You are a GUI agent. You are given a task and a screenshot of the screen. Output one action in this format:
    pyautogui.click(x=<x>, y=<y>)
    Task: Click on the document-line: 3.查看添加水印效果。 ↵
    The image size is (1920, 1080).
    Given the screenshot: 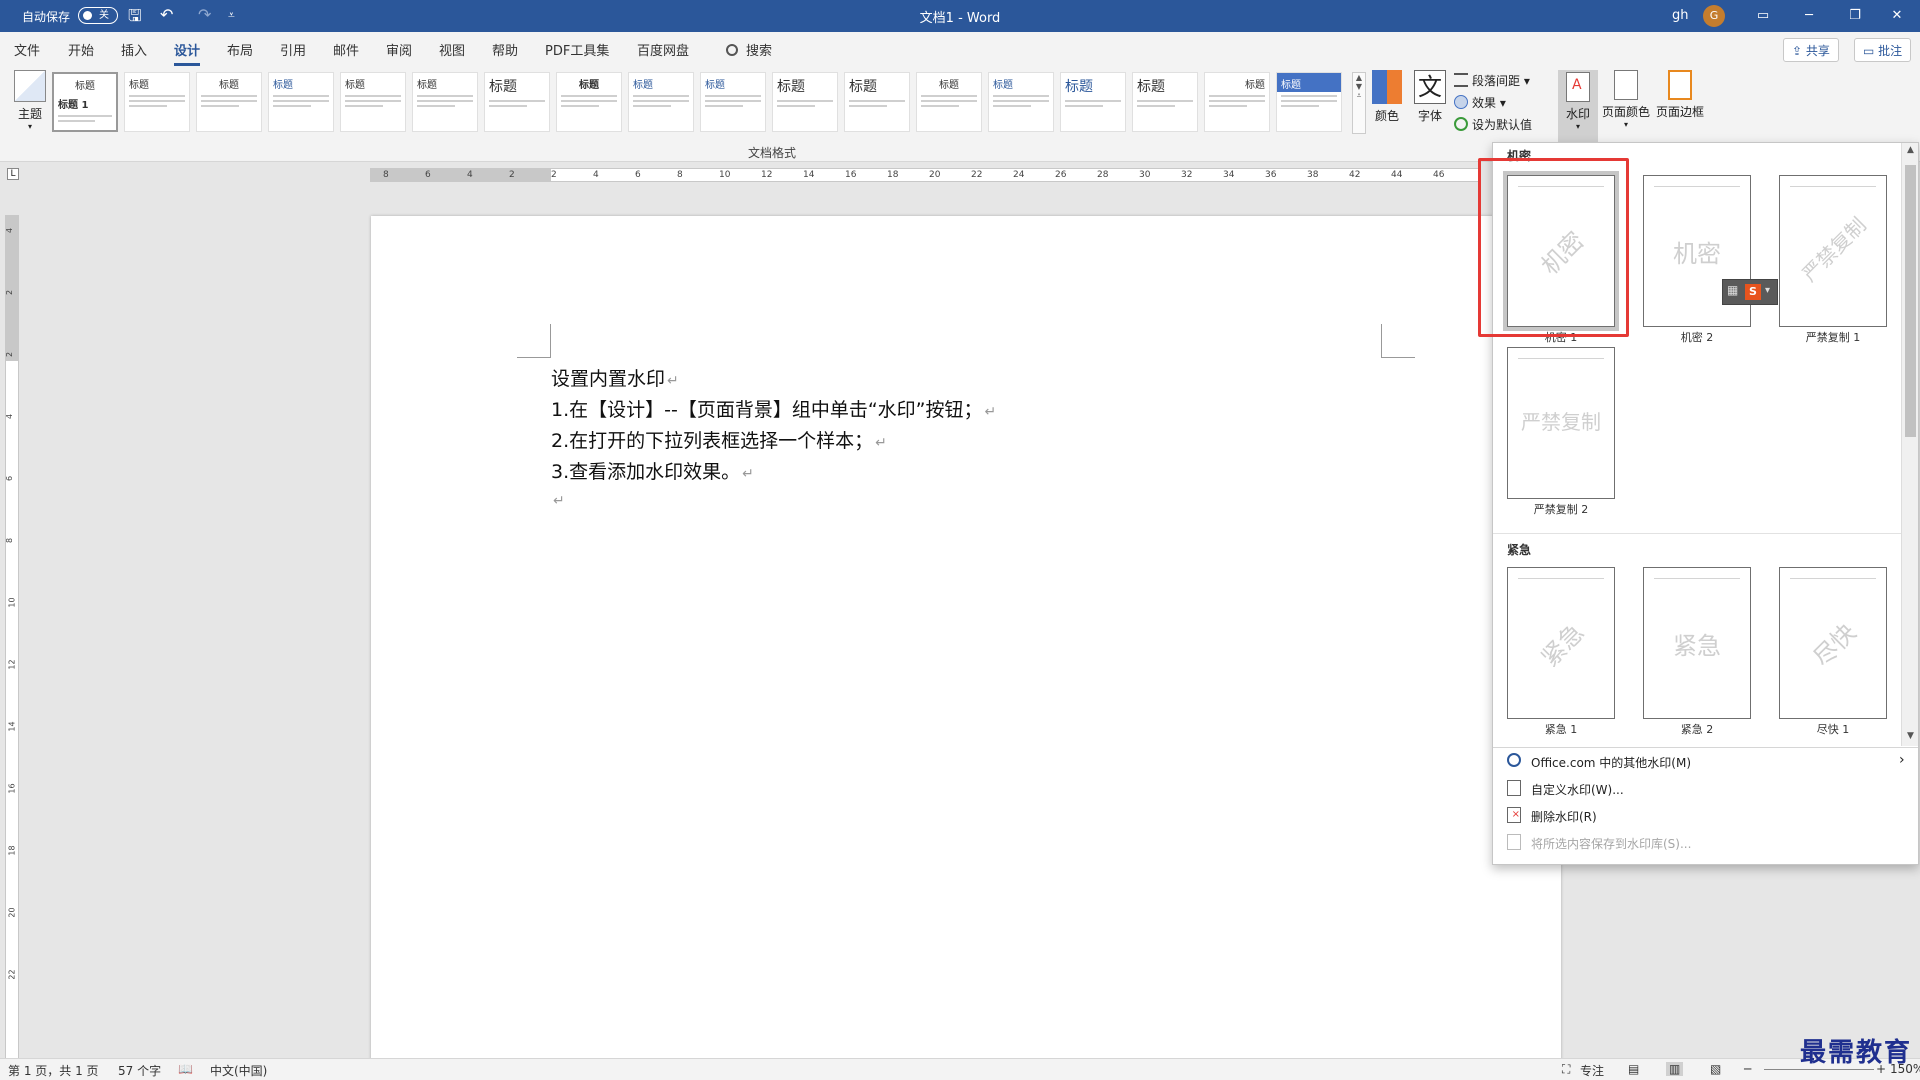 What is the action you would take?
    pyautogui.click(x=652, y=470)
    